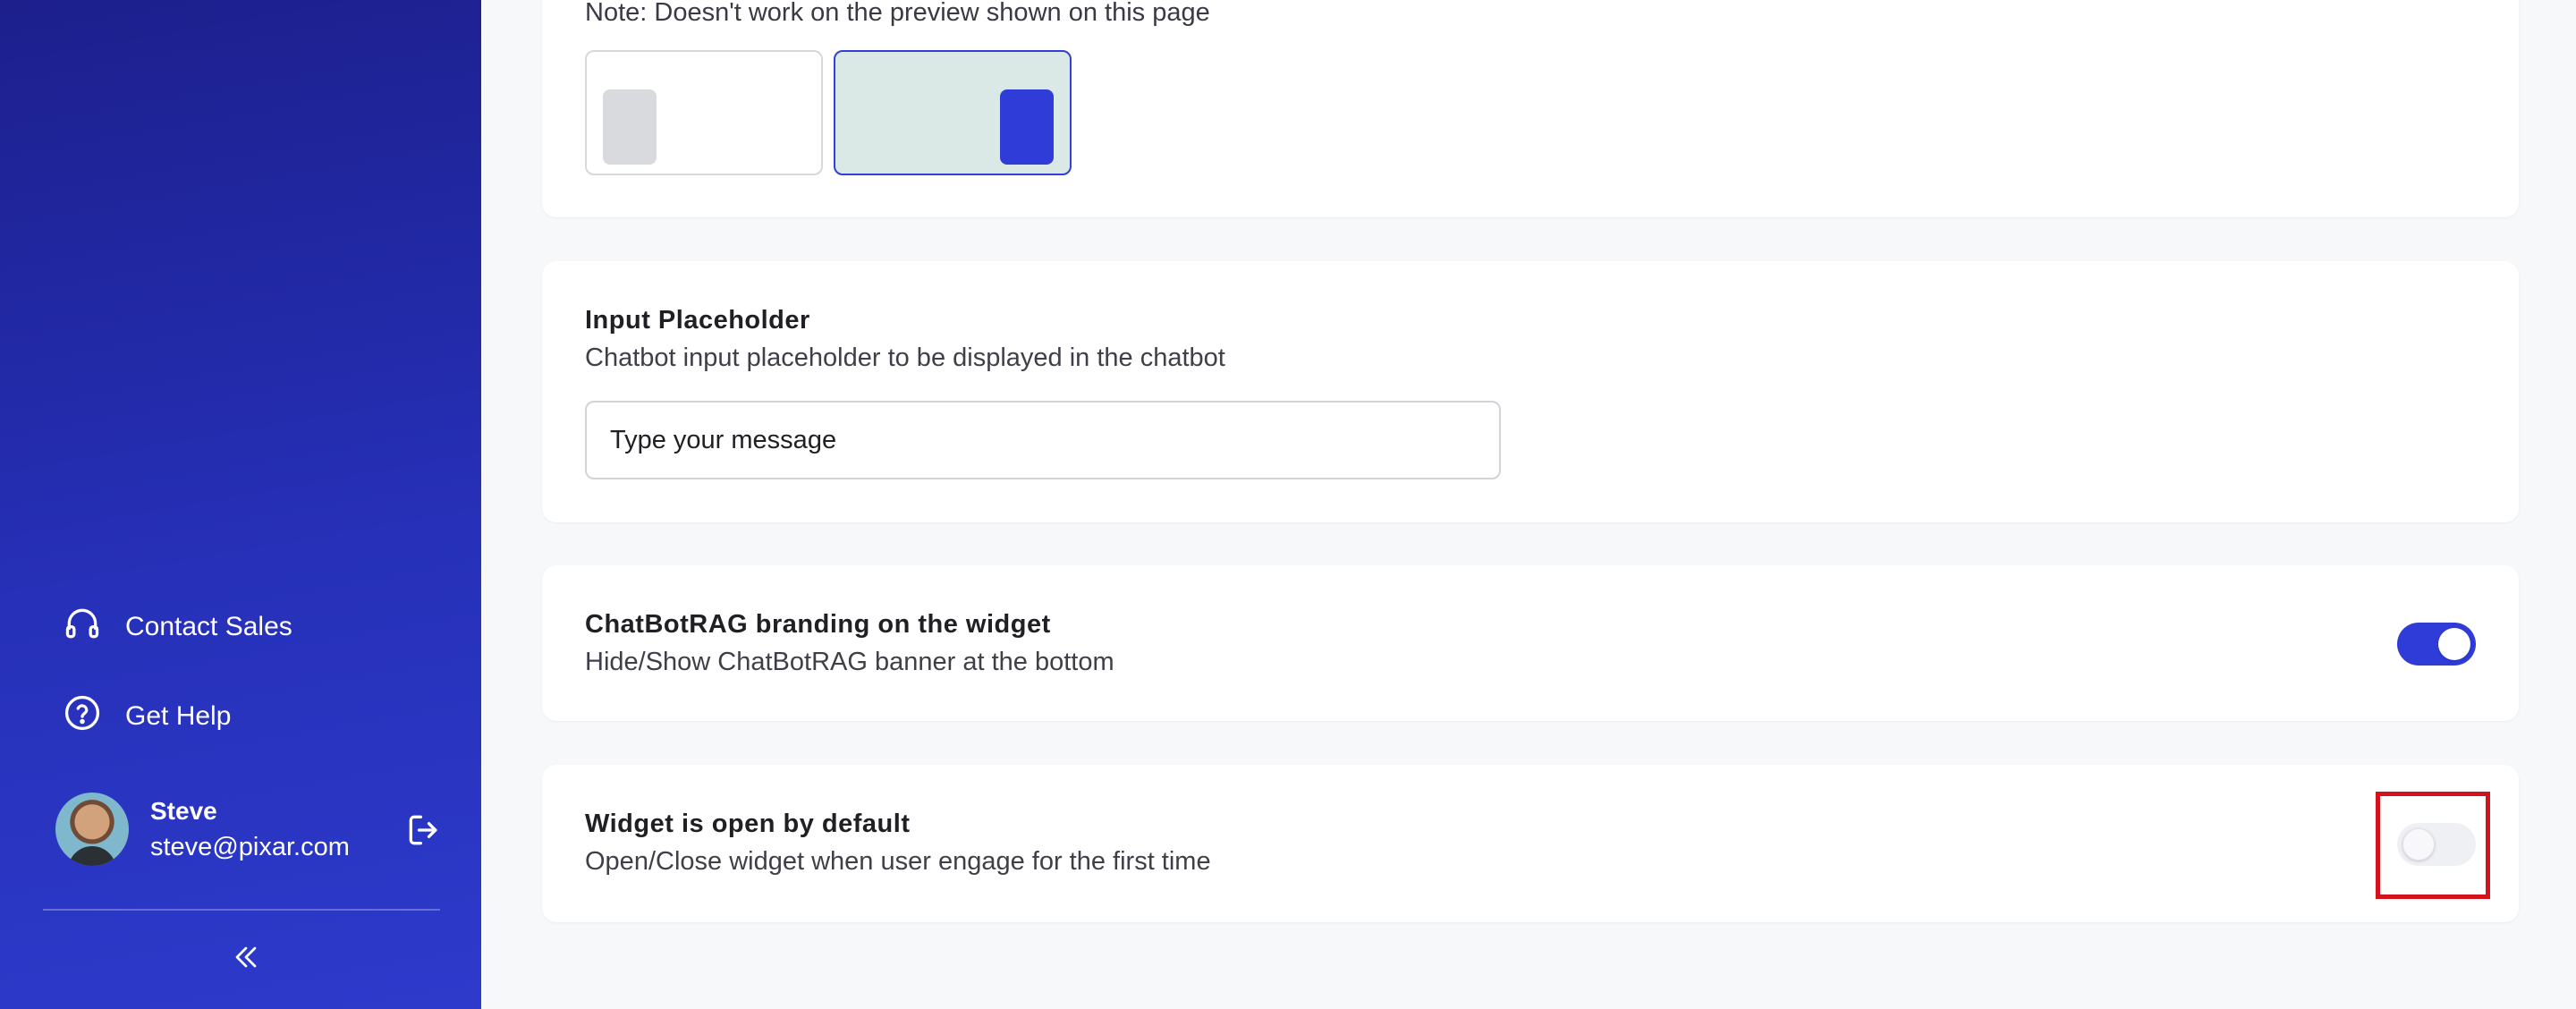 This screenshot has width=2576, height=1009. What do you see at coordinates (697, 320) in the screenshot?
I see `input-placeholder-title: Input Placeholder` at bounding box center [697, 320].